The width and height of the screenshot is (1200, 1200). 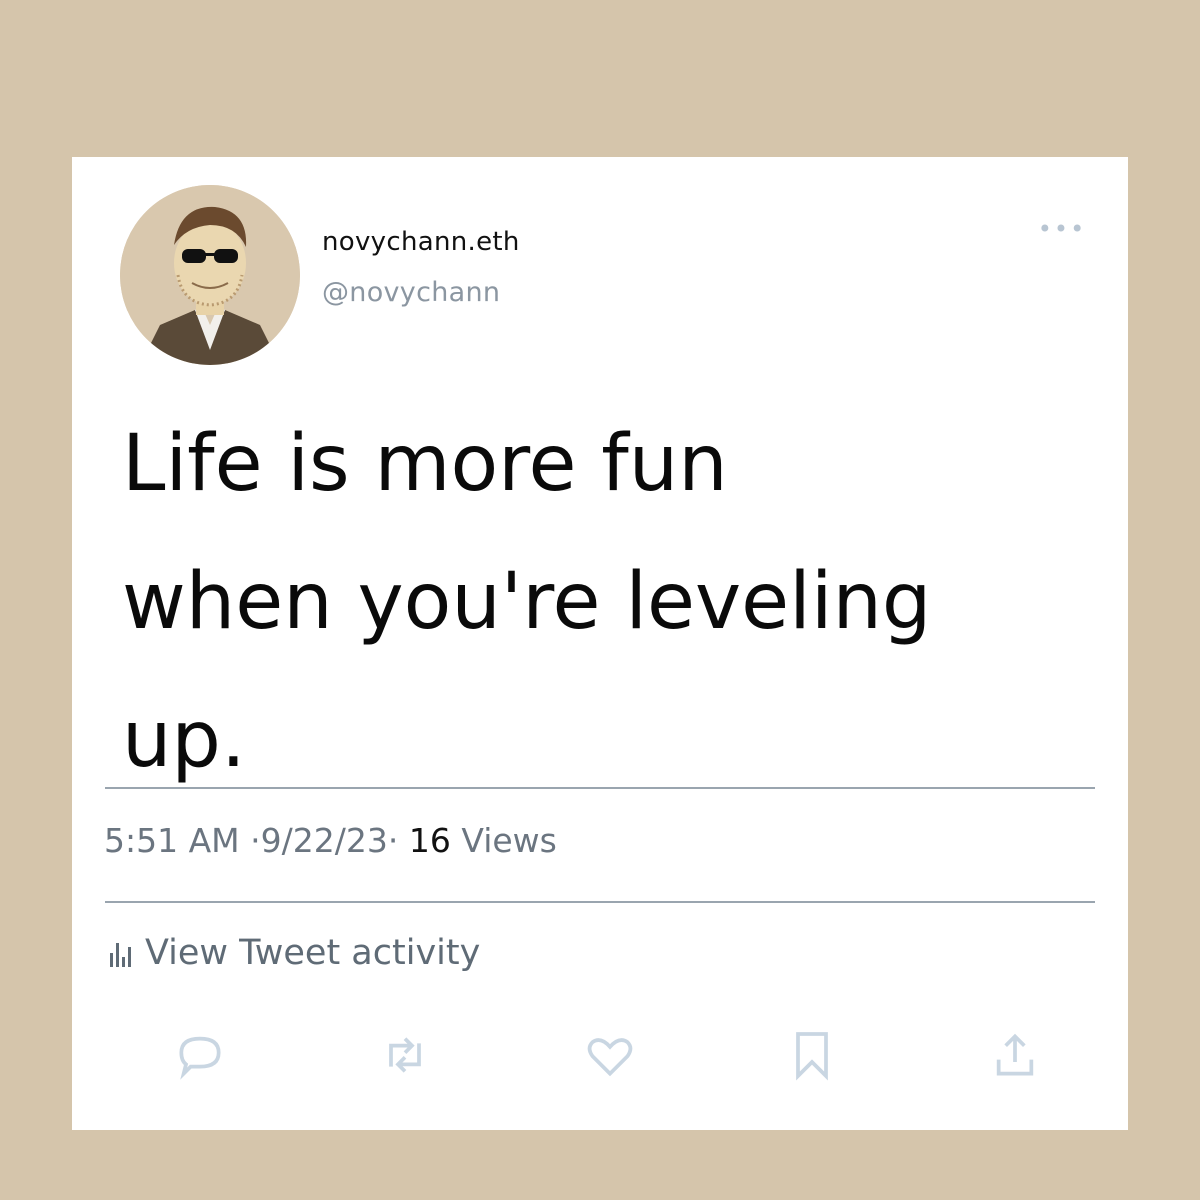 I want to click on more-options-button: •••, so click(x=1062, y=229).